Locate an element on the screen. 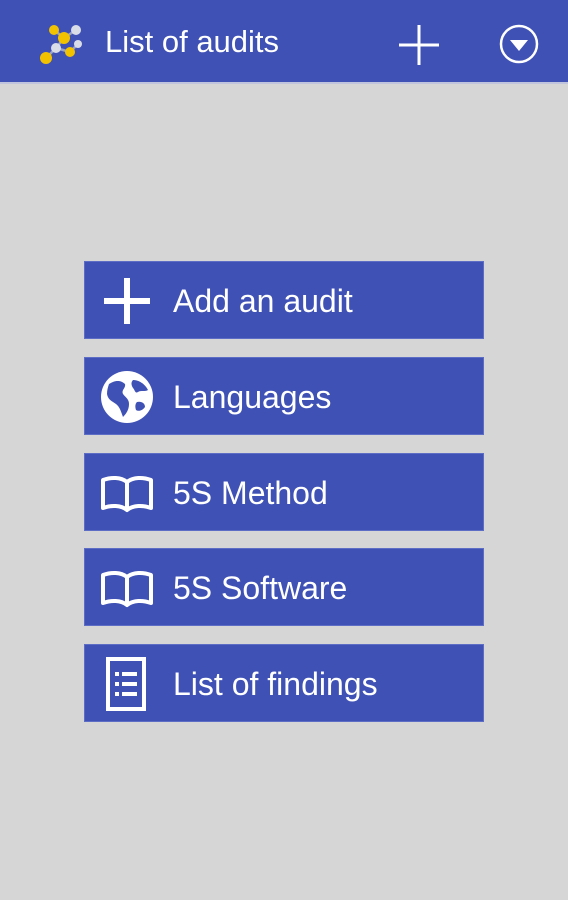 The height and width of the screenshot is (900, 568). chevron-down-circle-icon is located at coordinates (519, 44).